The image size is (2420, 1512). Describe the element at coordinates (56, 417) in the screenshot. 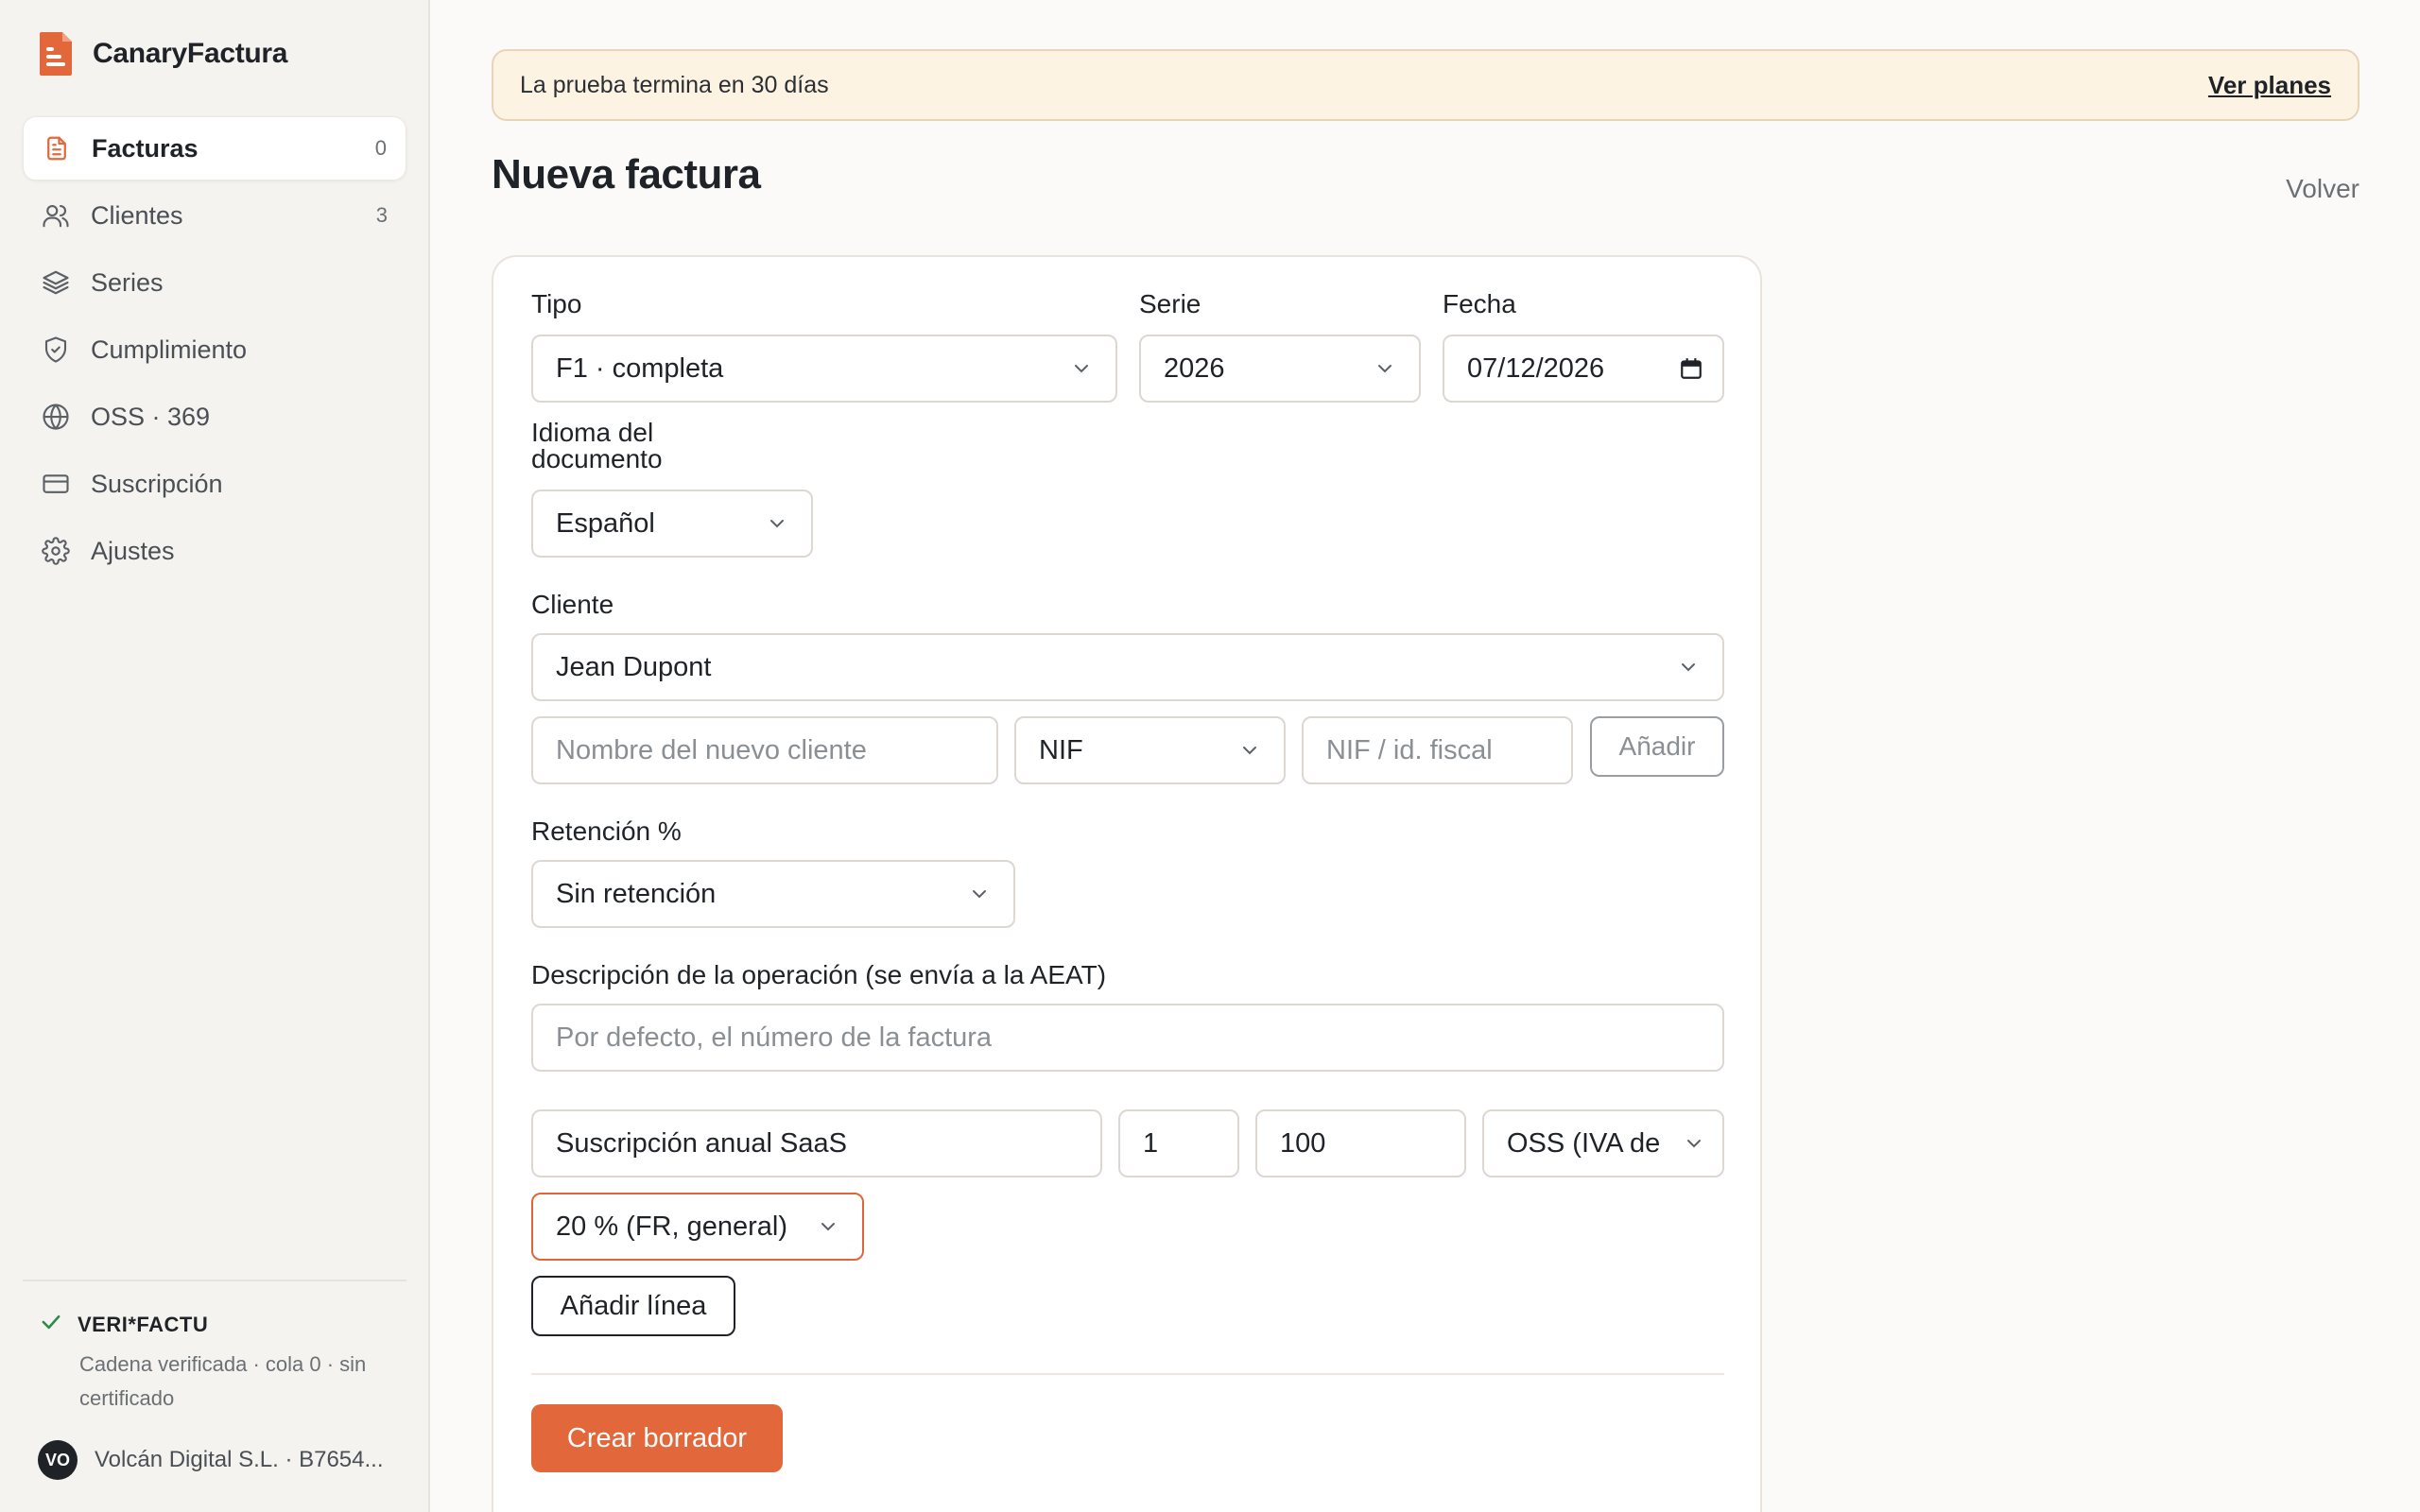

I see `globe-icon` at that location.